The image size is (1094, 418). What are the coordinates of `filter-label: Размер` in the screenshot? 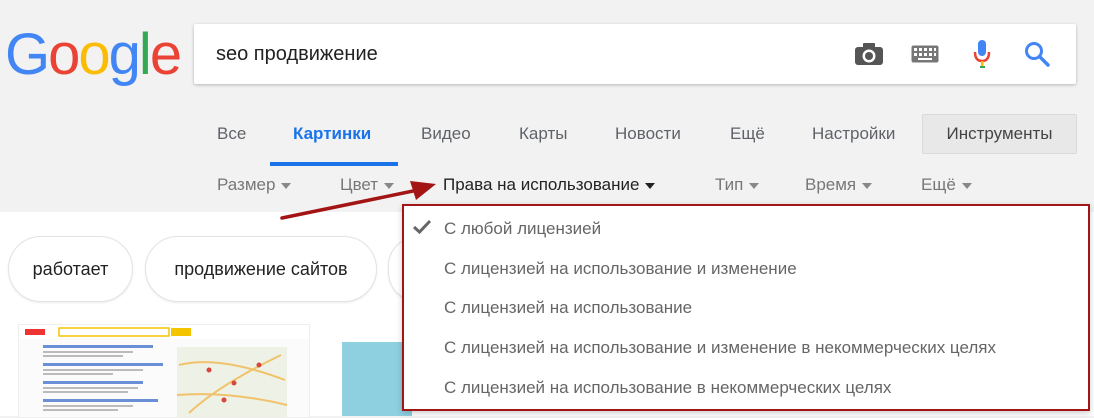 It's located at (246, 184).